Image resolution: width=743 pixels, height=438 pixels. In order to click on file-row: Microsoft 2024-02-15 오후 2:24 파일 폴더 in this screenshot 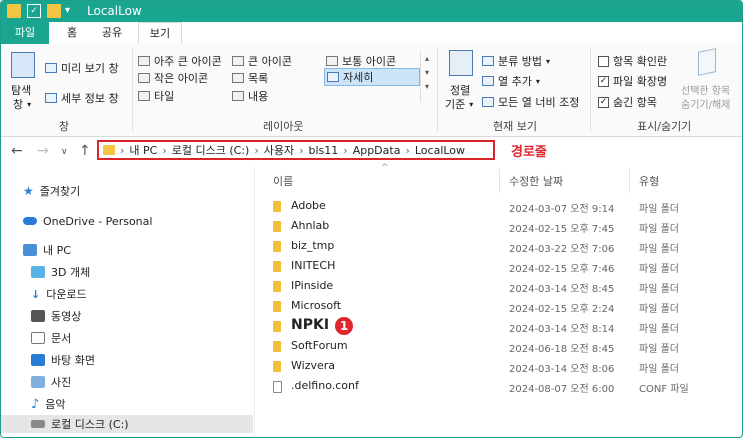, I will do `click(498, 306)`.